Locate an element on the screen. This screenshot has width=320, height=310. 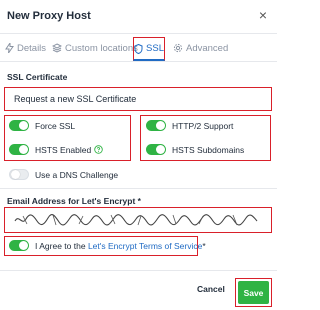
force-ssl-toggle: Force SSL is located at coordinates (42, 125).